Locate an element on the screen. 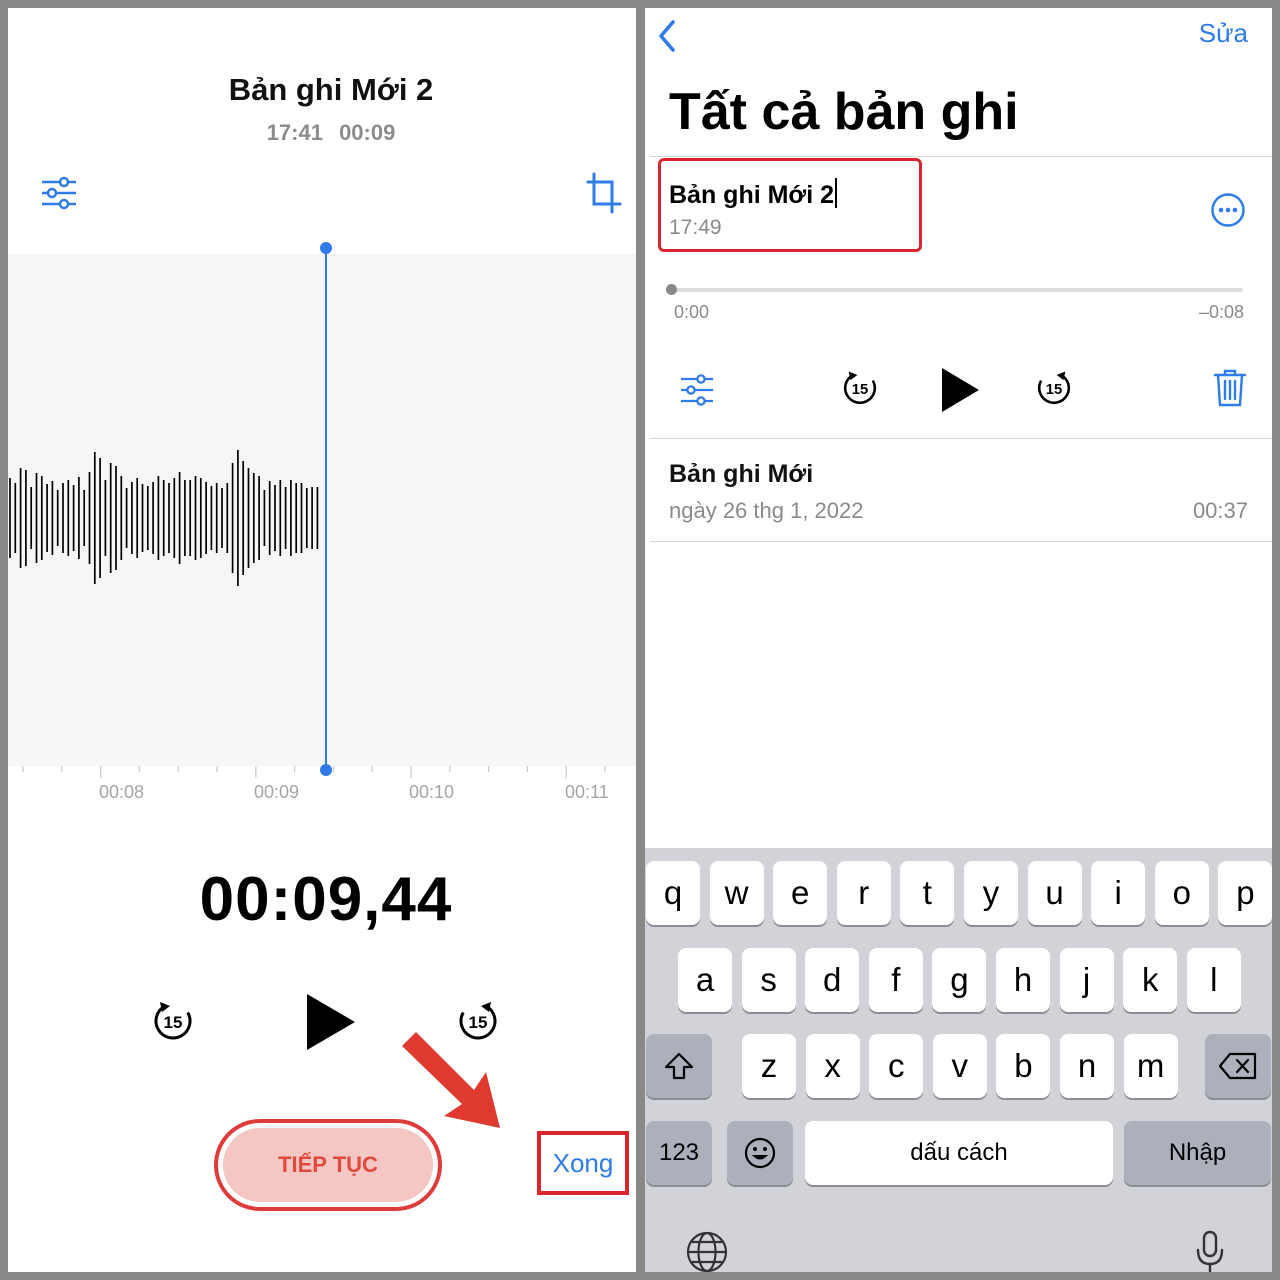 The image size is (1280, 1280). emoji-icon is located at coordinates (760, 1153).